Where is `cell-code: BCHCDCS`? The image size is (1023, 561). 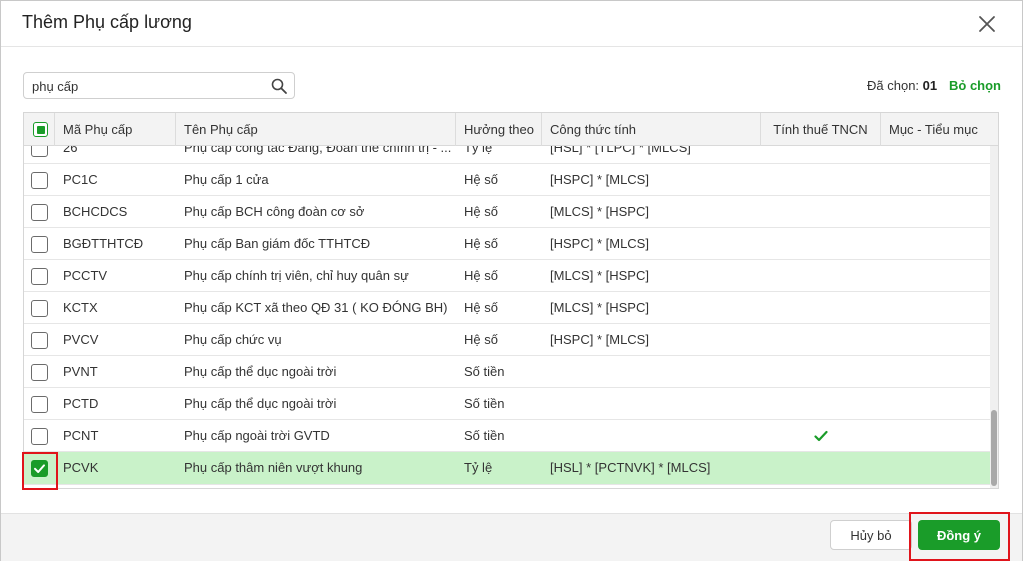
cell-code: BCHCDCS is located at coordinates (95, 211).